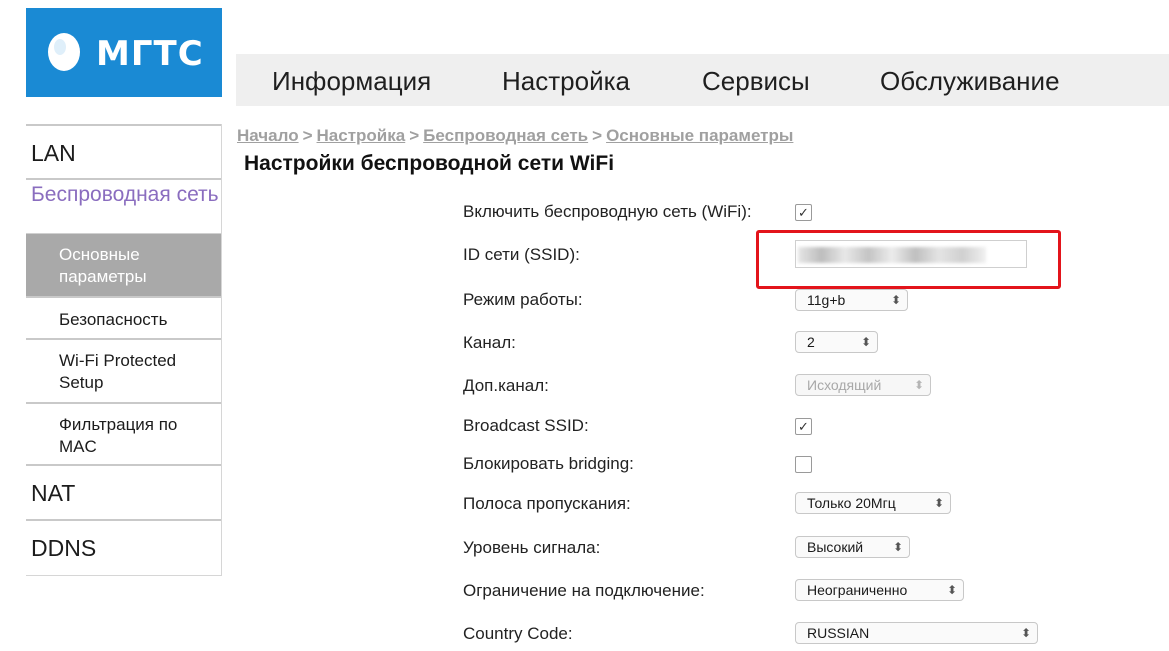 The height and width of the screenshot is (651, 1169). What do you see at coordinates (351, 81) in the screenshot?
I see `nav-info: Информация` at bounding box center [351, 81].